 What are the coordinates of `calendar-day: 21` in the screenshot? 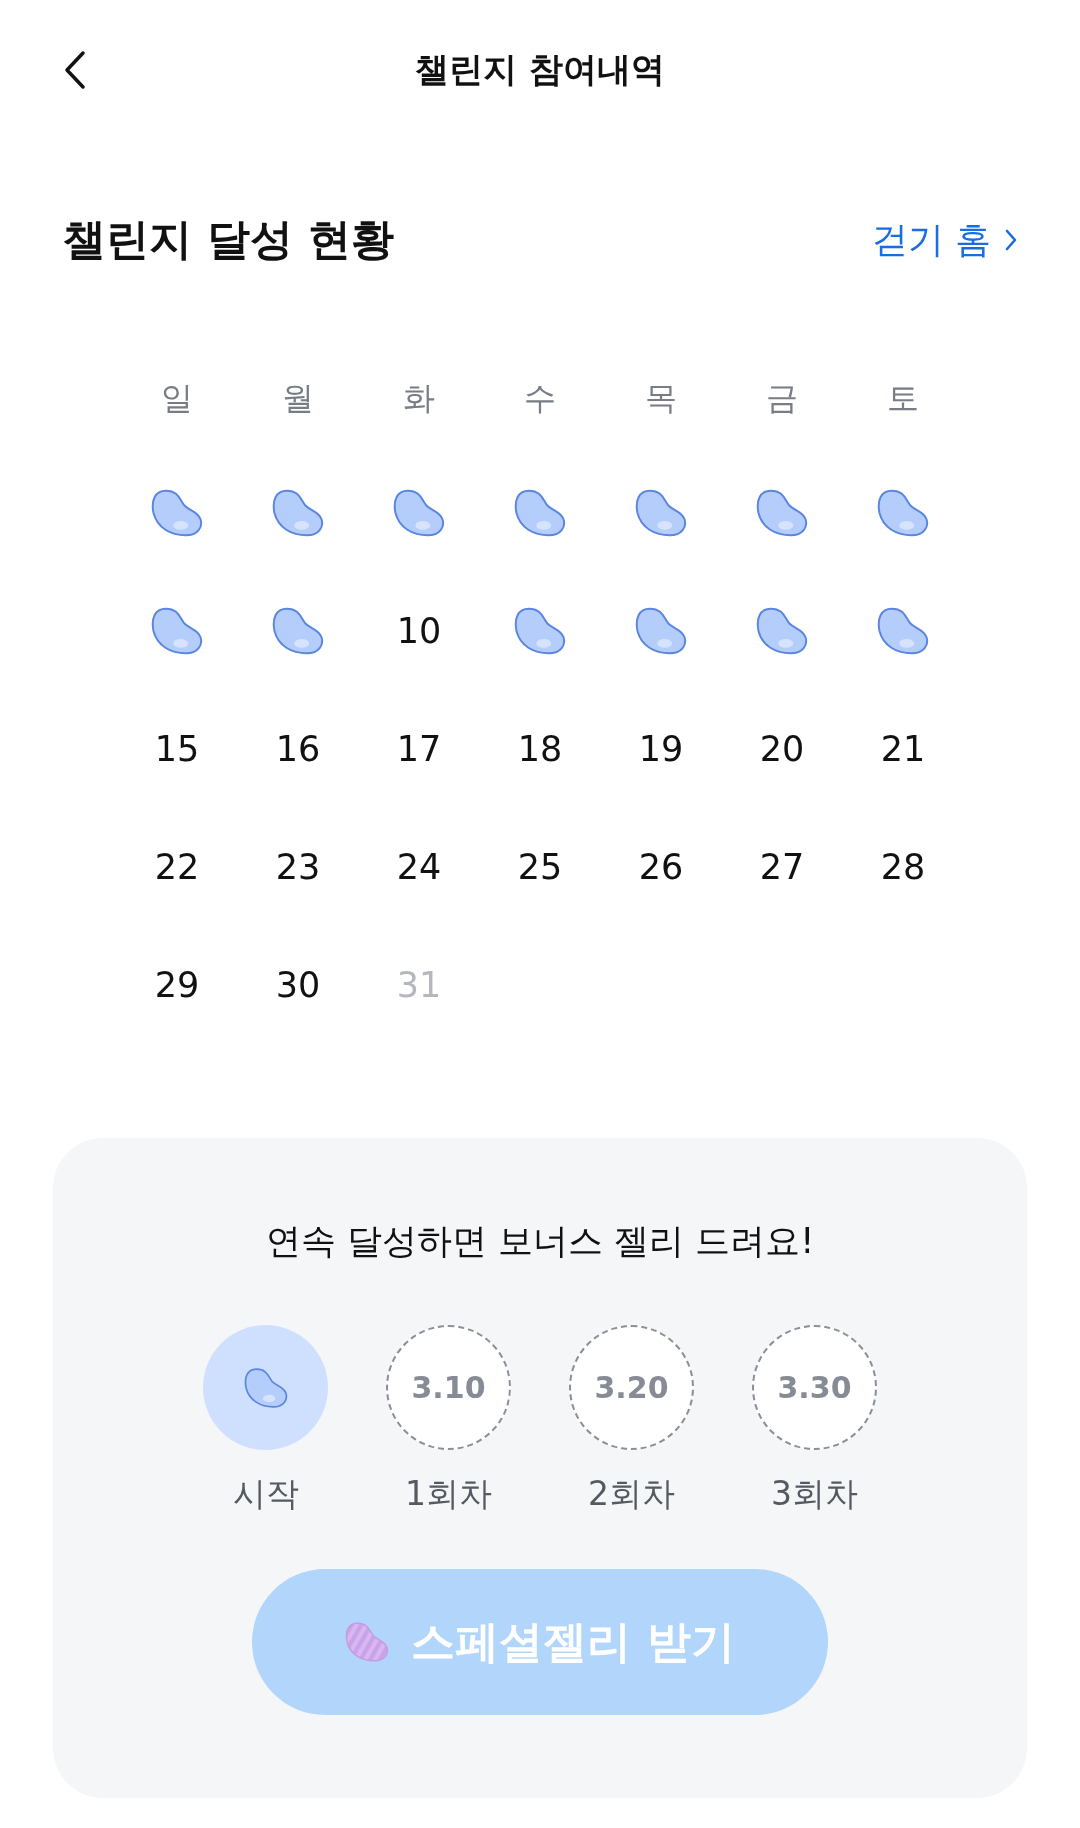 It's located at (903, 749).